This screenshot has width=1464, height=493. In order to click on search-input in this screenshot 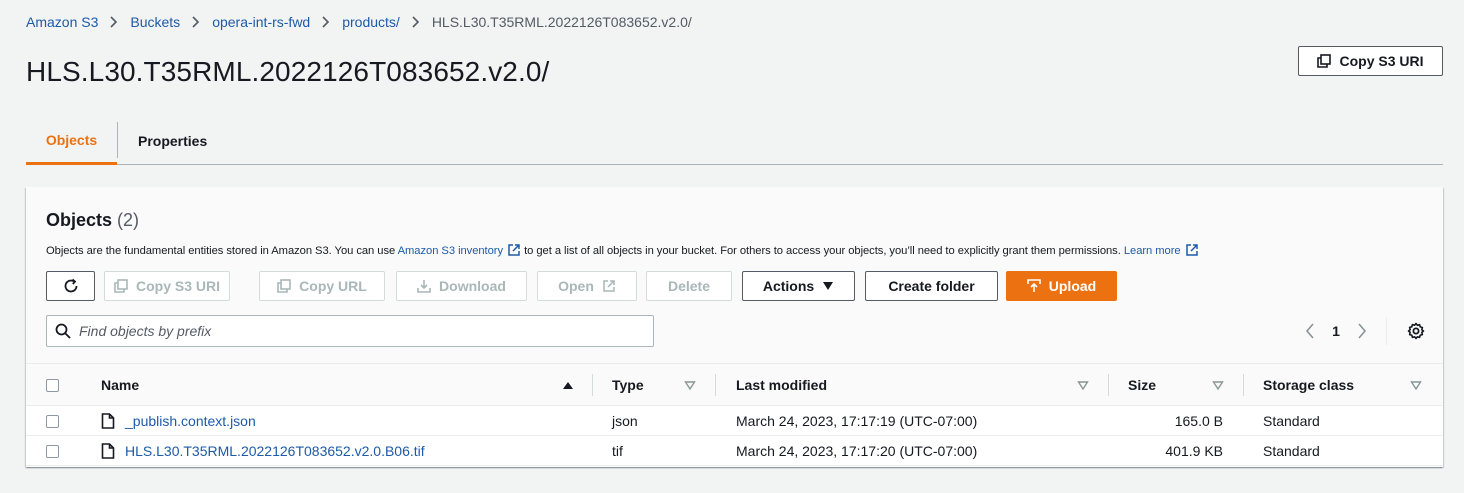, I will do `click(359, 331)`.